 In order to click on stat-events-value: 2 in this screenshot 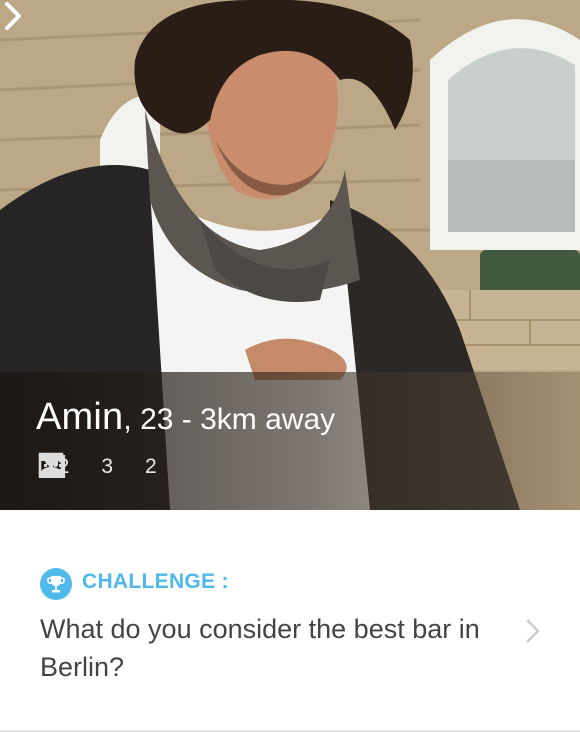, I will do `click(151, 466)`.